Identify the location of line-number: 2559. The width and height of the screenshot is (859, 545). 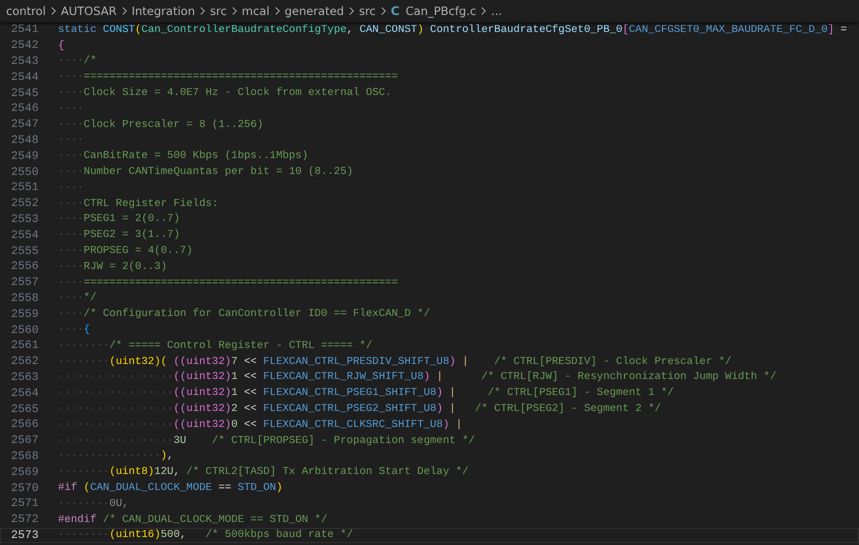
(25, 314).